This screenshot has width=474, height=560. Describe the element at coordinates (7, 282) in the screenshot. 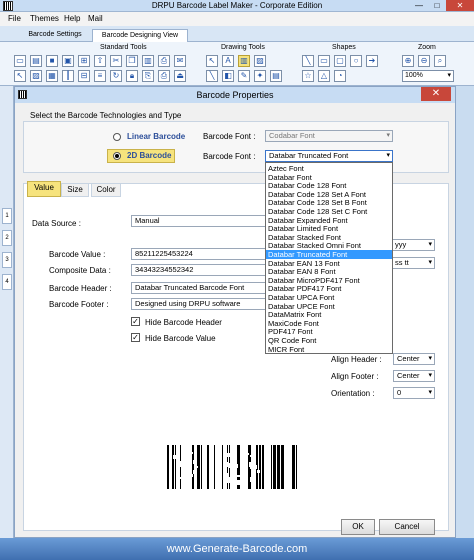

I see `side-tab-4: 4` at that location.